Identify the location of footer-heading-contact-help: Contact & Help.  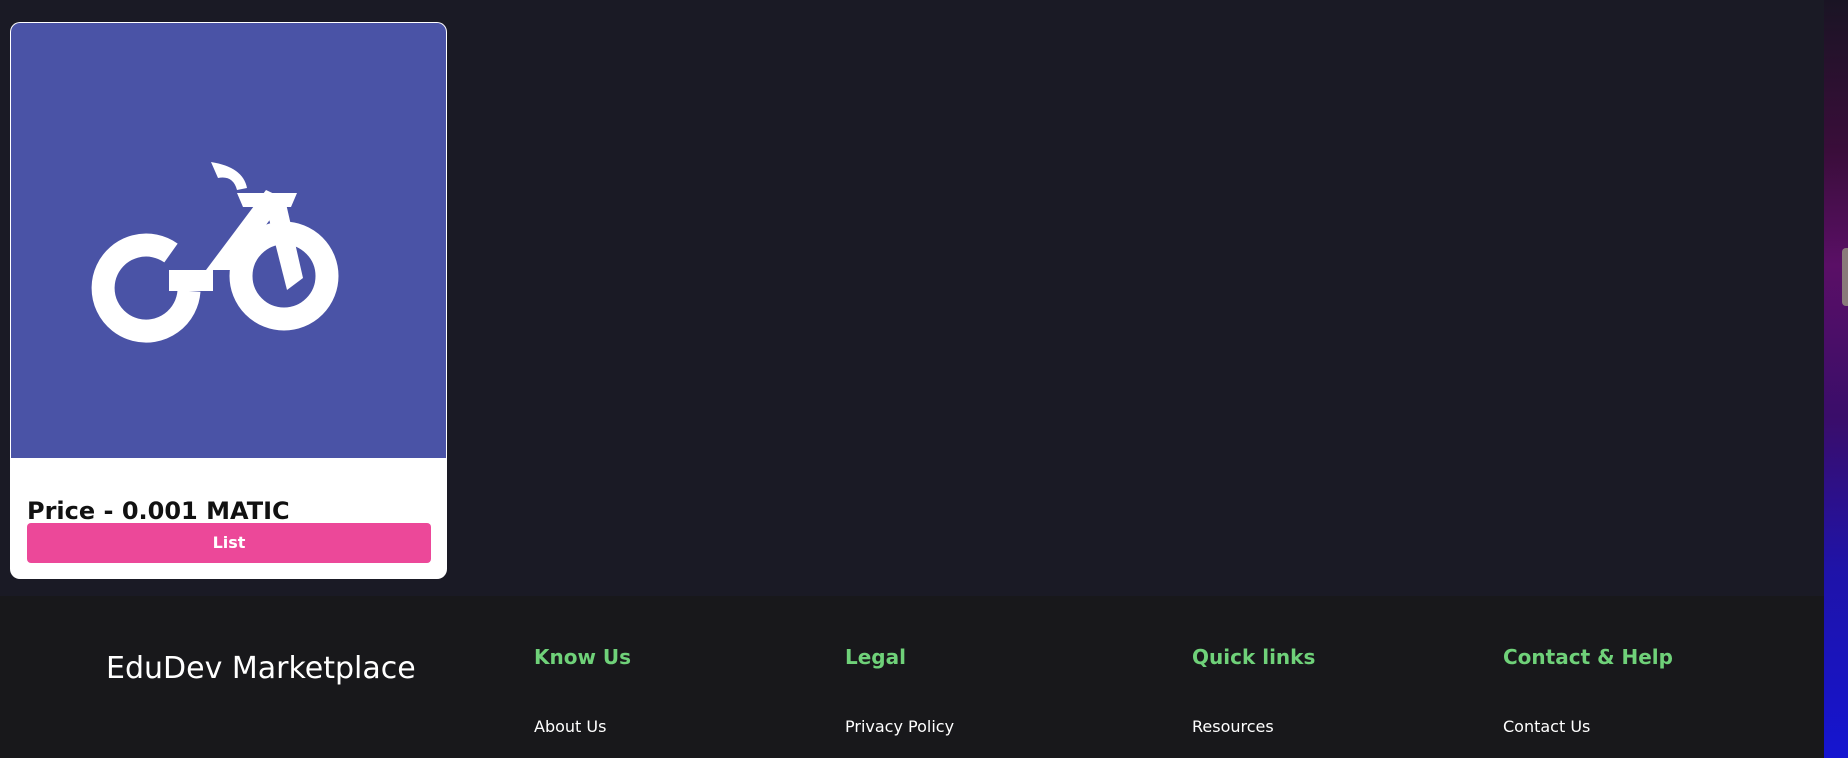
(1588, 657).